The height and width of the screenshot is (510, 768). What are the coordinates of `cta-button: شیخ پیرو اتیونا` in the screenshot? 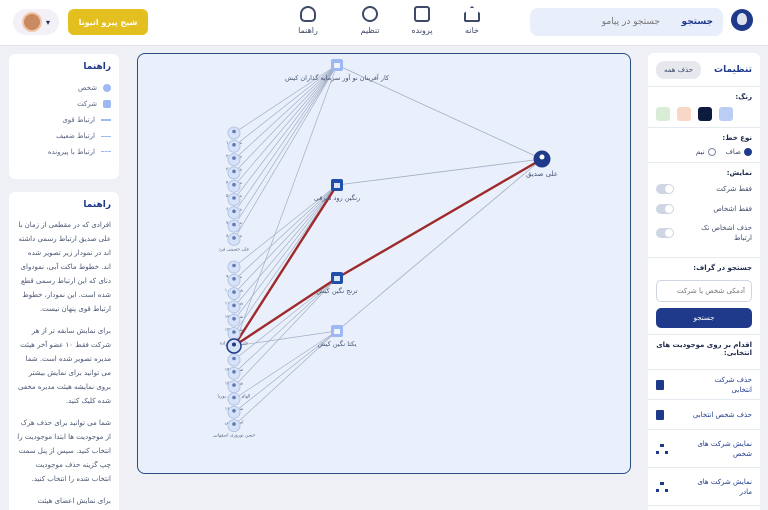 It's located at (108, 22).